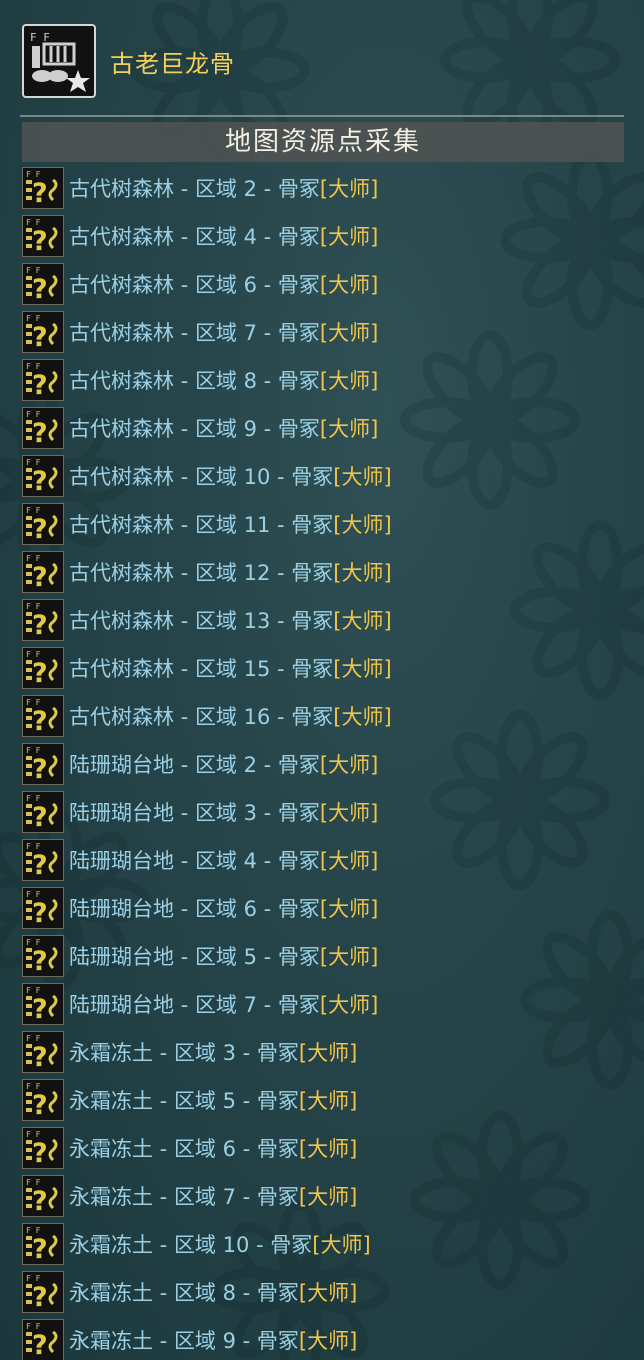 This screenshot has height=1360, width=644. Describe the element at coordinates (204, 1101) in the screenshot. I see `area-name: 区域 5` at that location.